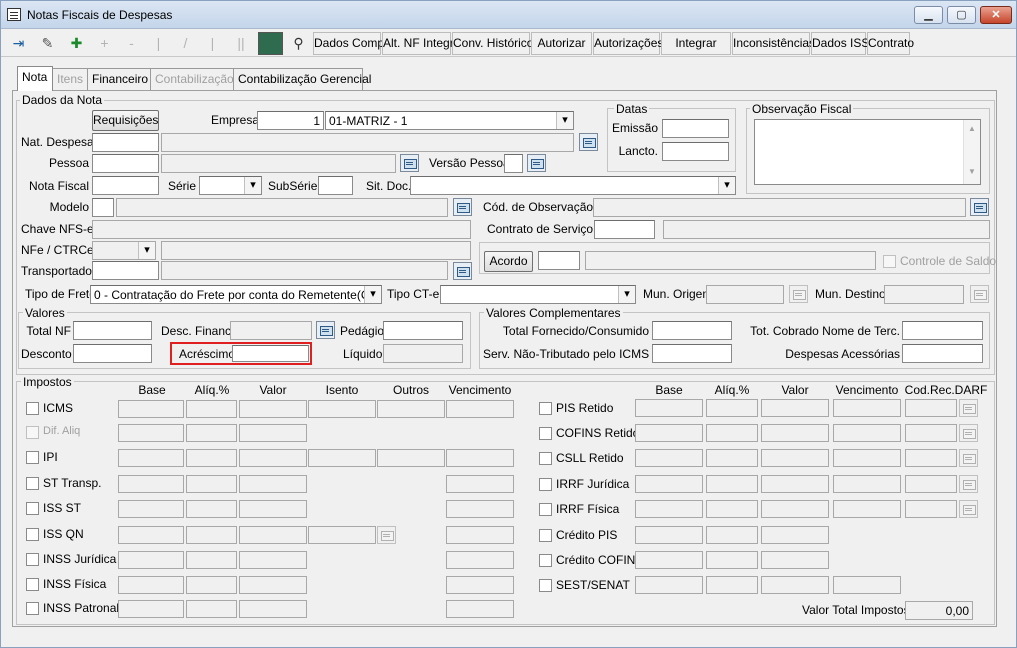 The height and width of the screenshot is (648, 1017). What do you see at coordinates (508, 261) in the screenshot?
I see `acordo-button: Acordo` at bounding box center [508, 261].